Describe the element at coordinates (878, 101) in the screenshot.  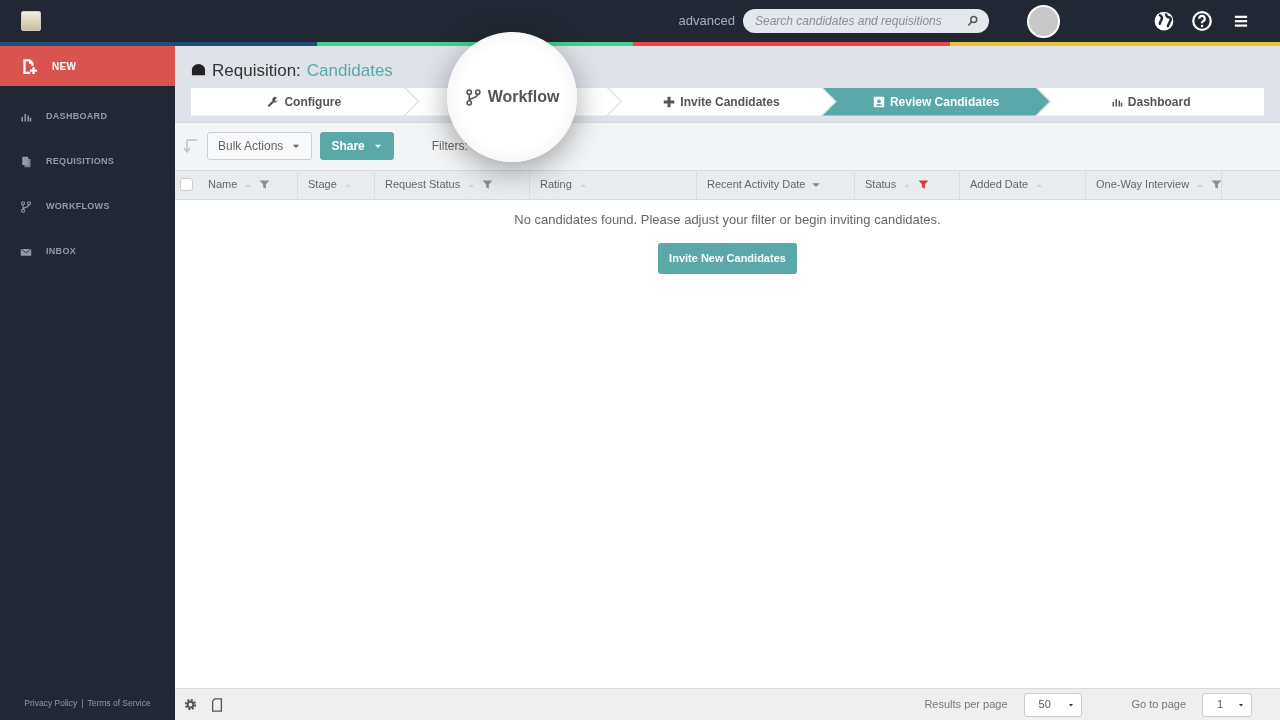
I see `person-card-icon` at that location.